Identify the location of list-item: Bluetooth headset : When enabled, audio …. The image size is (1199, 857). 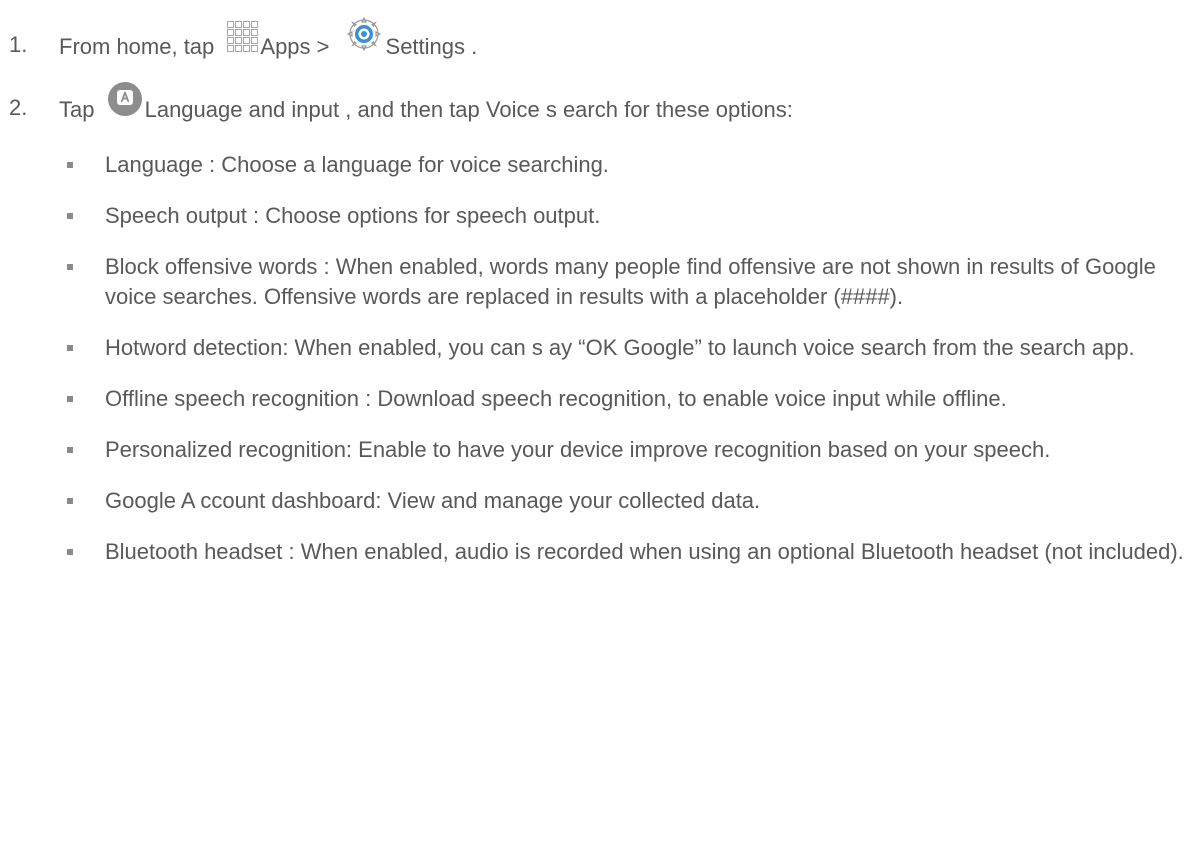
(599, 552).